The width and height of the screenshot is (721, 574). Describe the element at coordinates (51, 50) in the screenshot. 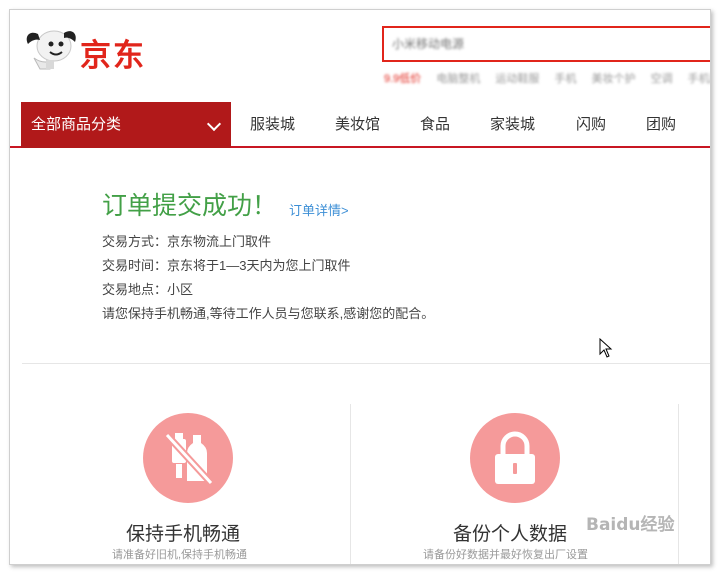

I see `joy-dog-icon` at that location.